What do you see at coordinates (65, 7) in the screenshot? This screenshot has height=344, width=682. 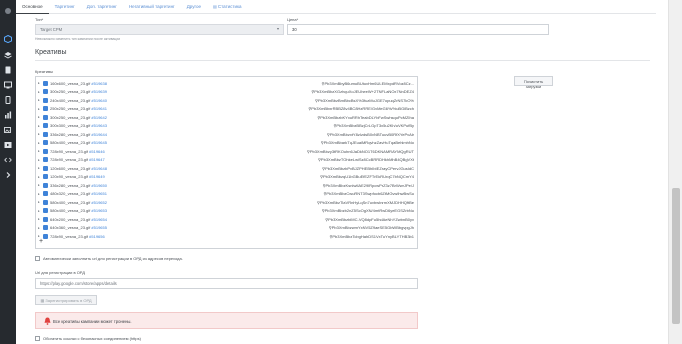 I see `tab-targeting: Таргетинг` at bounding box center [65, 7].